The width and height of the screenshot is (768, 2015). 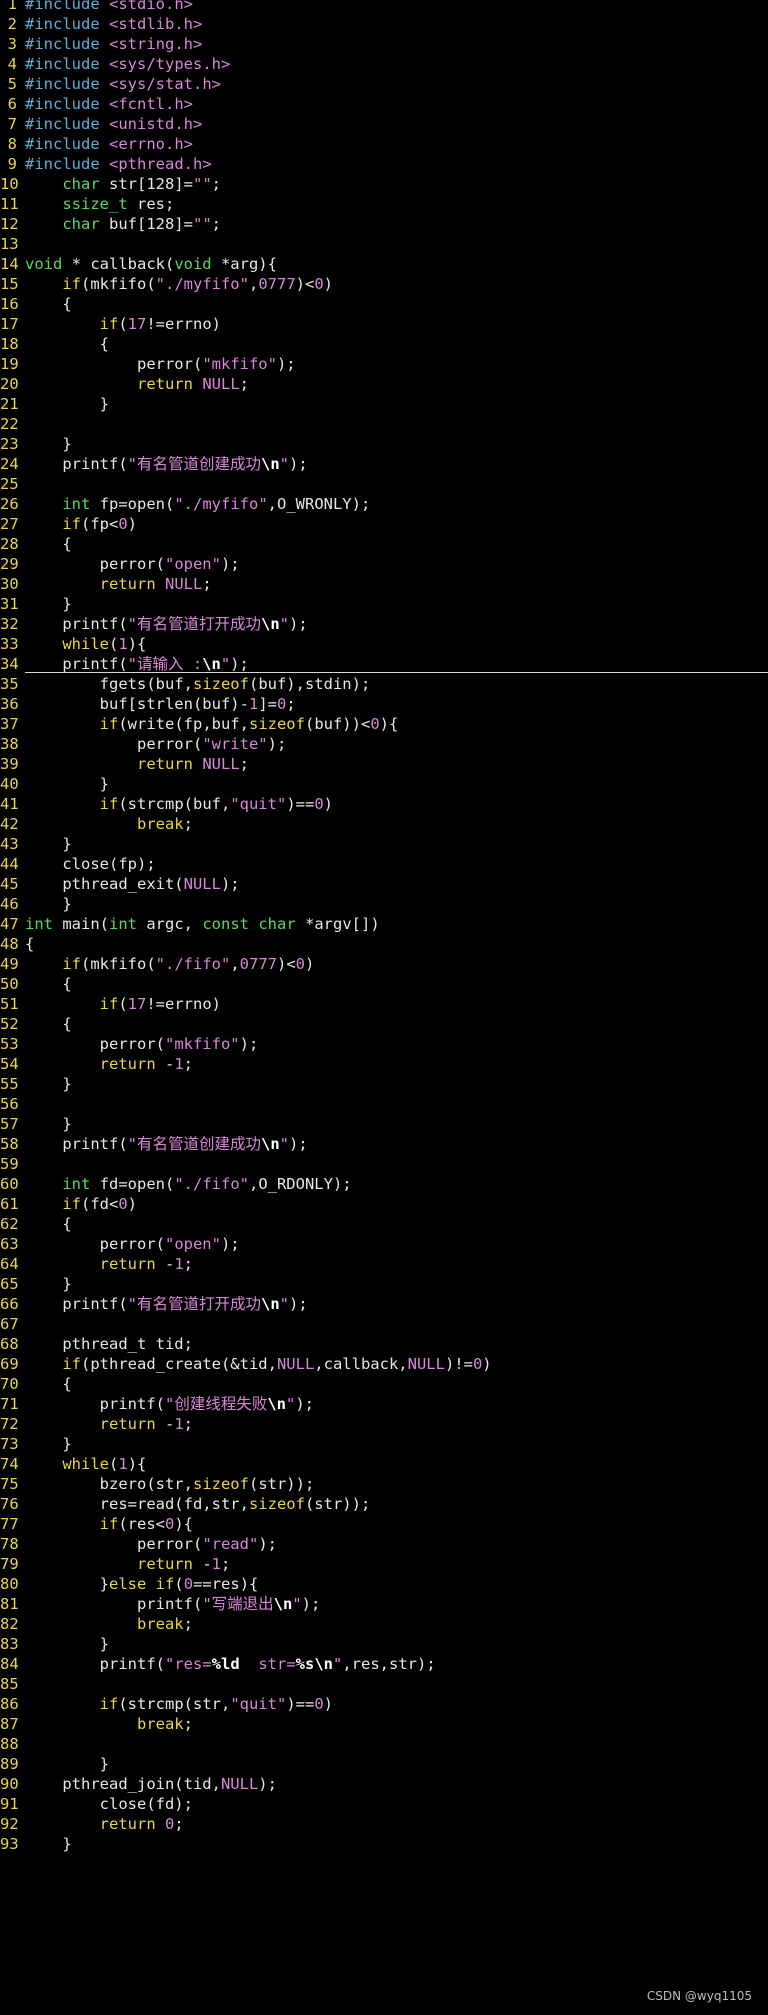 I want to click on code-line: 22, so click(x=384, y=424).